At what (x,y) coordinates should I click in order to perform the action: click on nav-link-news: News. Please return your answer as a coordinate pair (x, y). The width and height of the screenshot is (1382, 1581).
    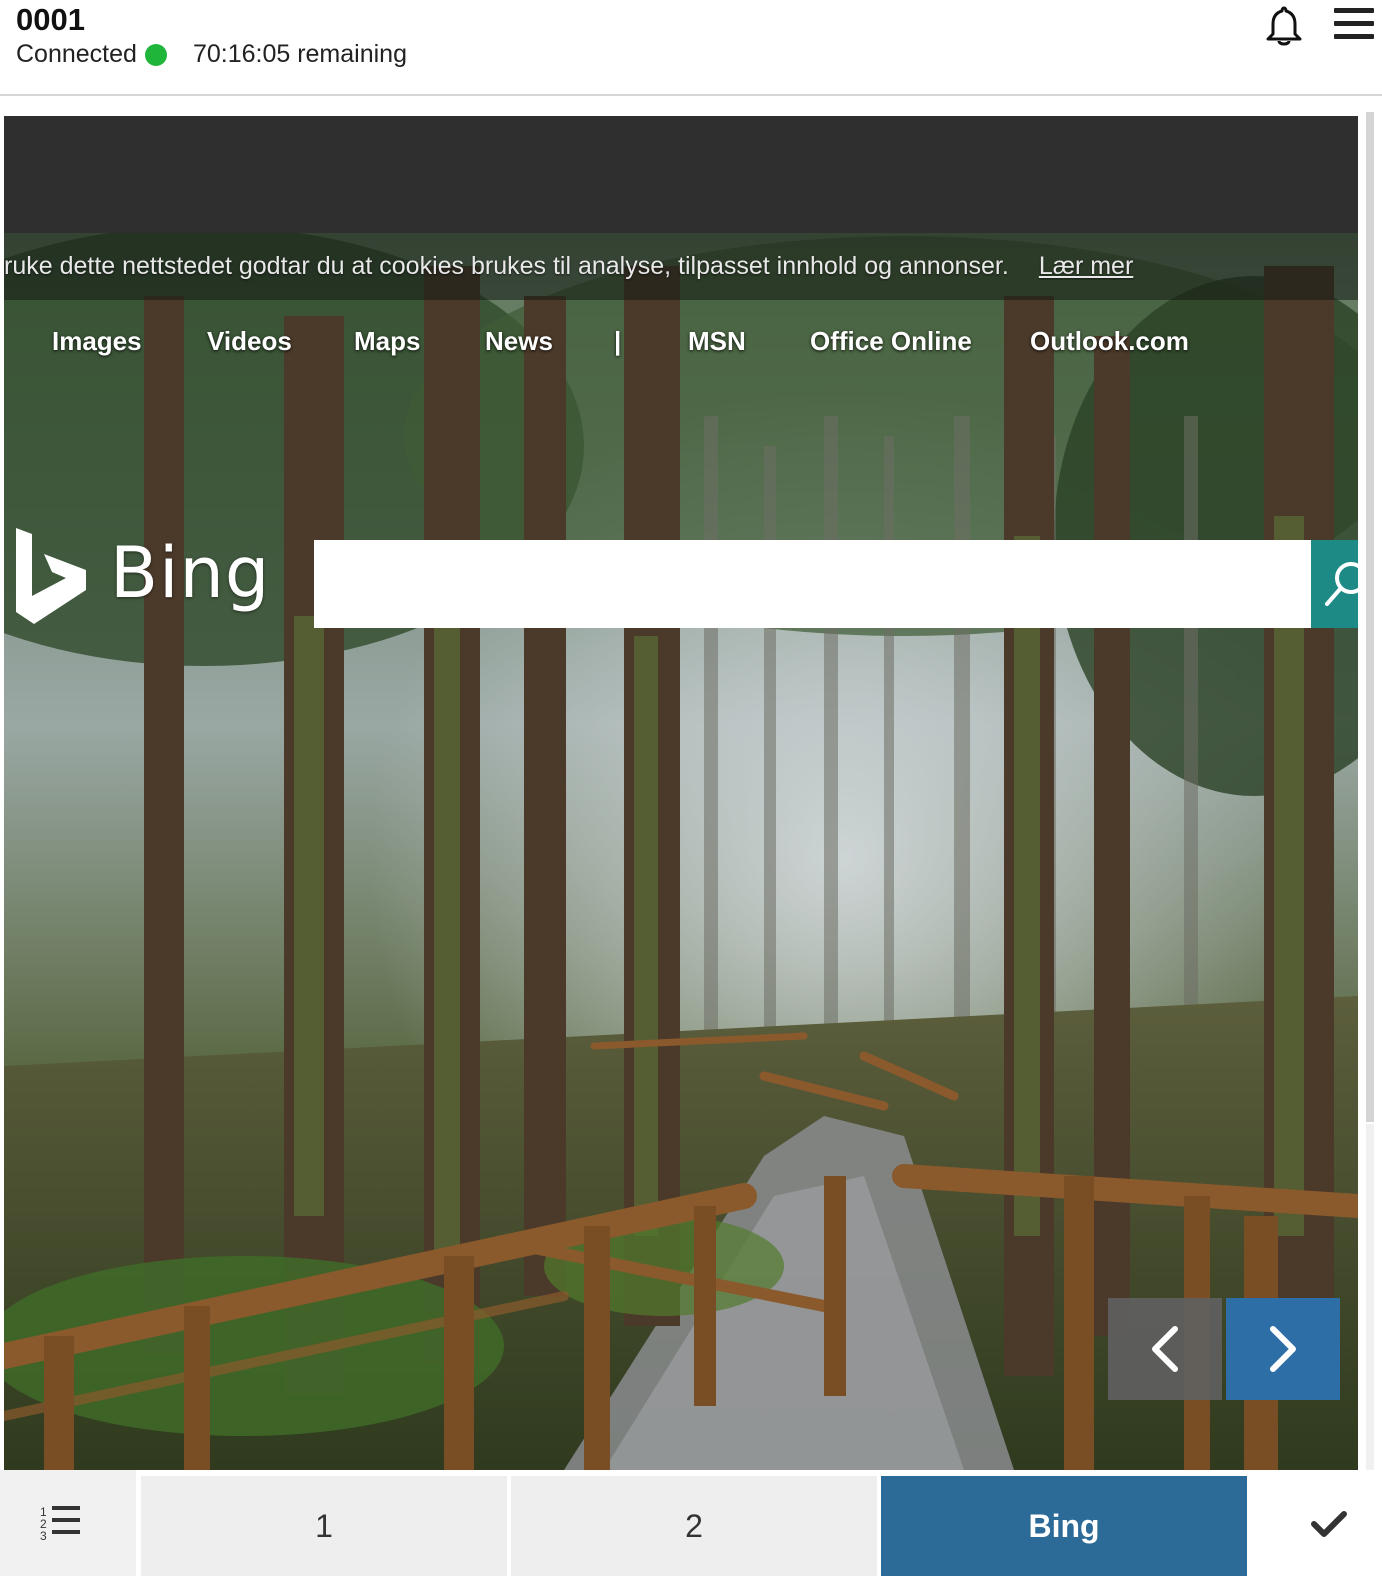
    Looking at the image, I should click on (519, 341).